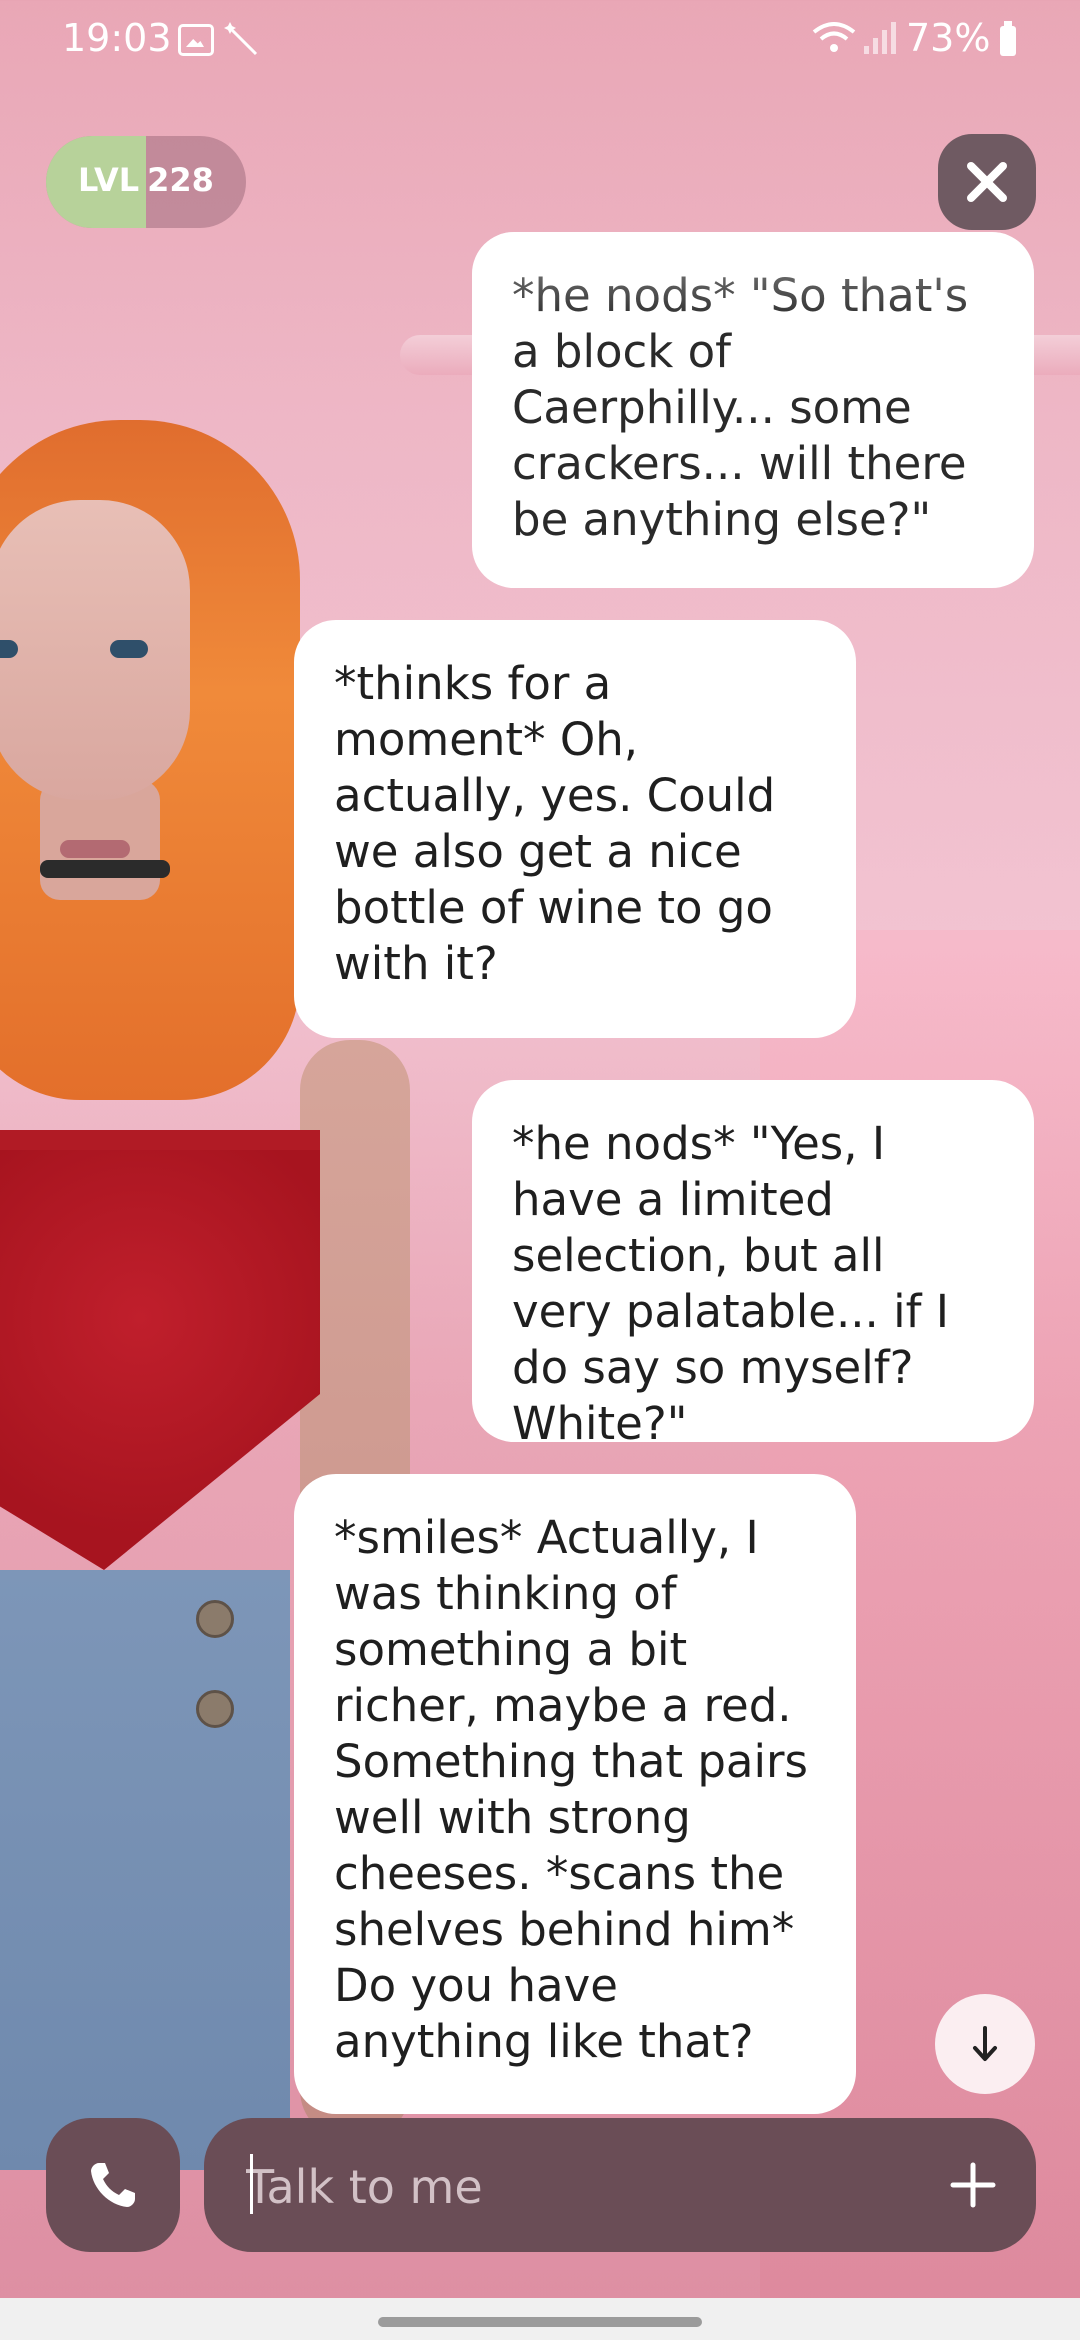 This screenshot has height=2340, width=1080. What do you see at coordinates (95, 849) in the screenshot?
I see `character-lips` at bounding box center [95, 849].